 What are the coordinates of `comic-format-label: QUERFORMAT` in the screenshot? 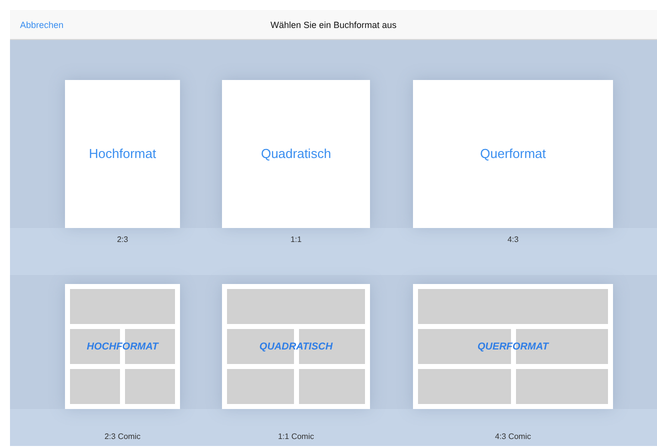 It's located at (513, 347).